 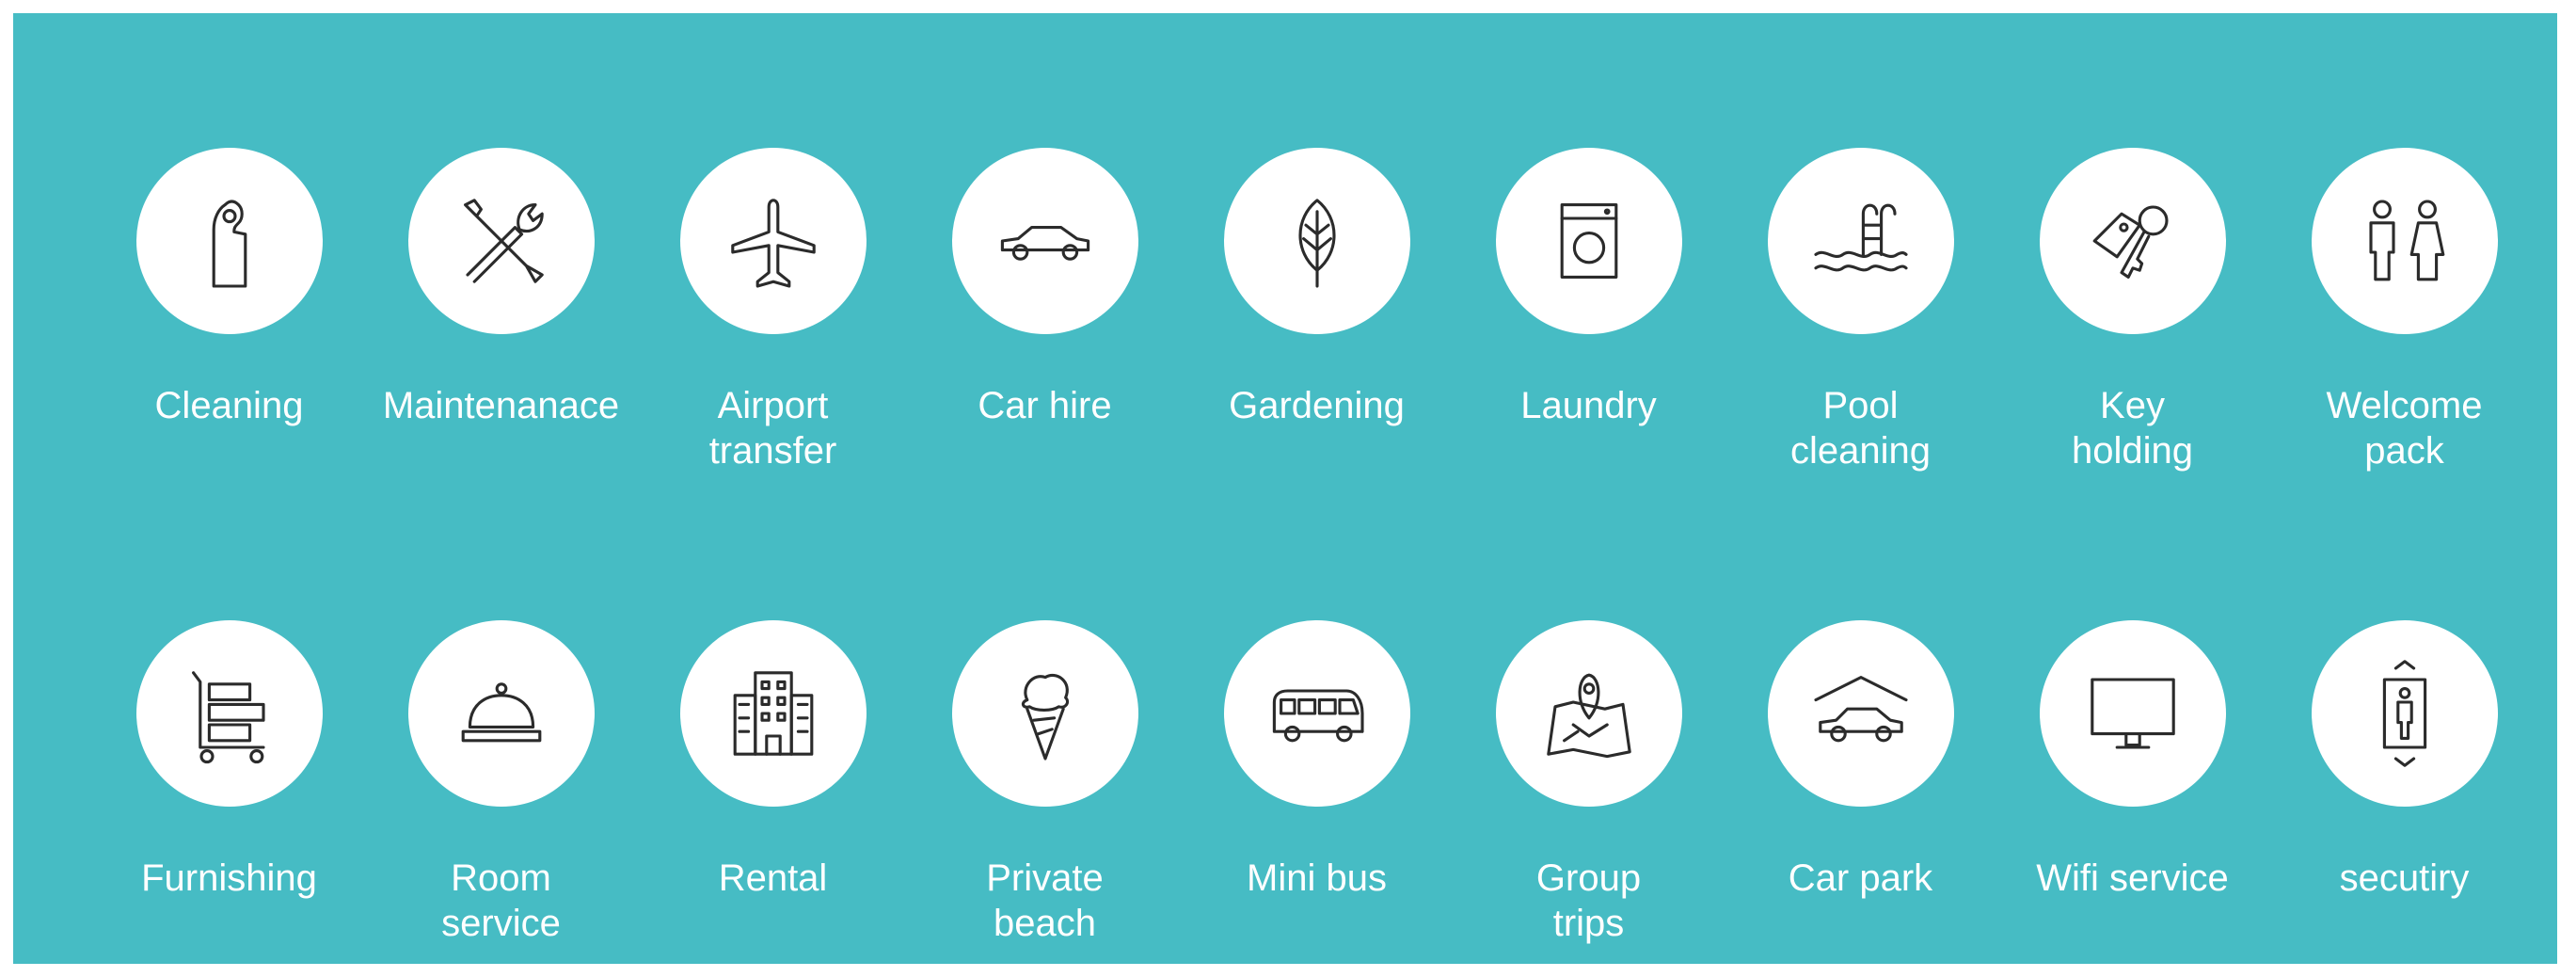 I want to click on service-rental: Rental, so click(x=773, y=761).